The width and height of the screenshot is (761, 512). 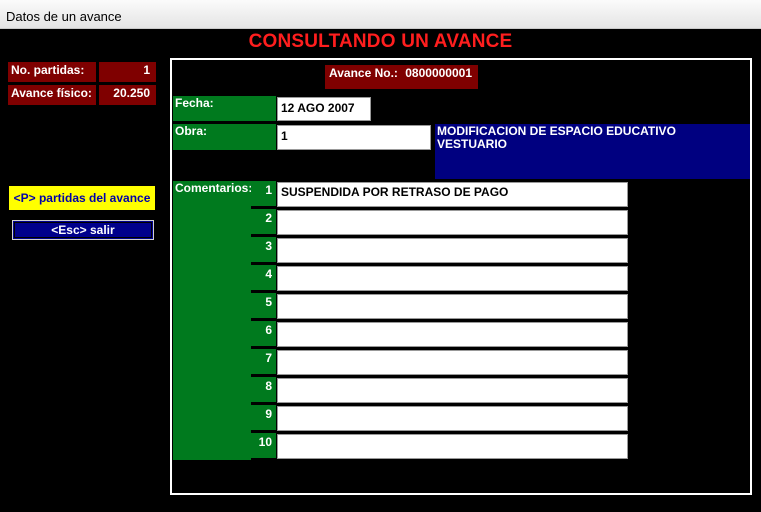 What do you see at coordinates (52, 95) in the screenshot?
I see `avance-fisico-label: Avance físico:` at bounding box center [52, 95].